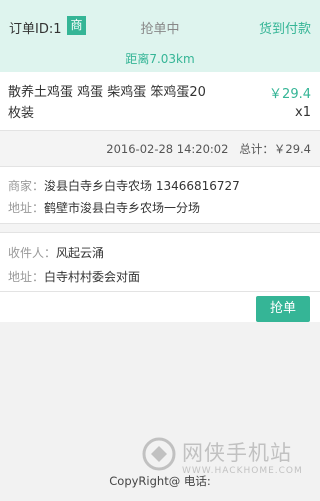 The image size is (320, 501). I want to click on receiver-address-label: 地址：, so click(26, 277).